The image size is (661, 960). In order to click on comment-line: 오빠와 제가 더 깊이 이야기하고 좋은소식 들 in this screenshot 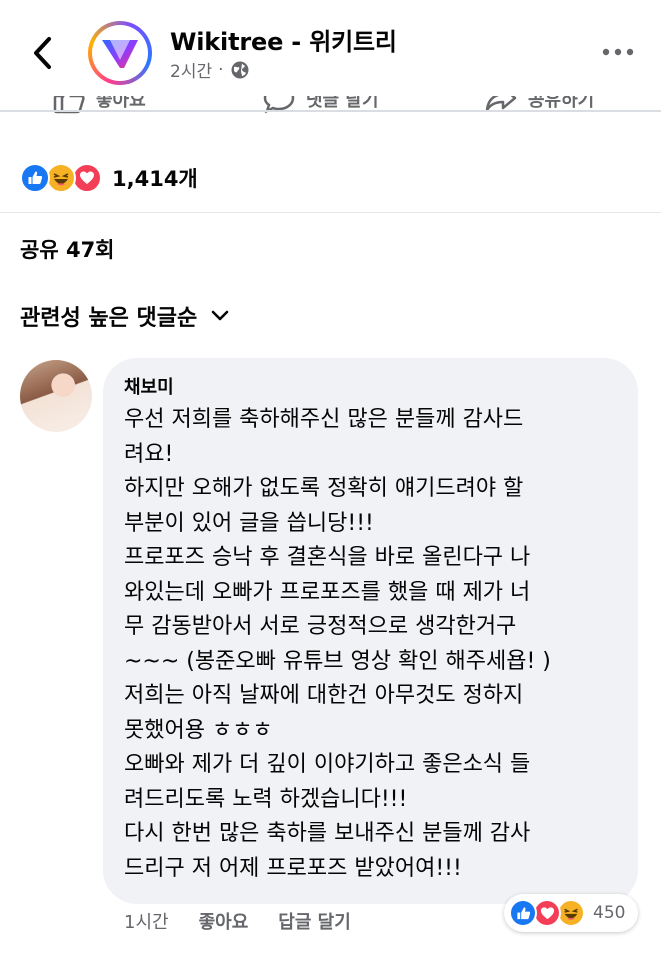, I will do `click(327, 764)`.